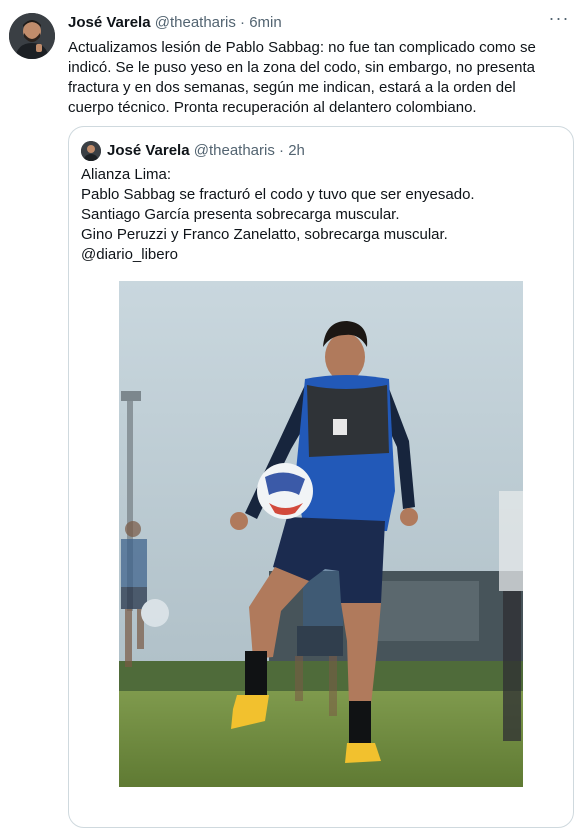 This screenshot has width=585, height=828. I want to click on quoted-header: José Varela @theatharis · 2h, so click(206, 151).